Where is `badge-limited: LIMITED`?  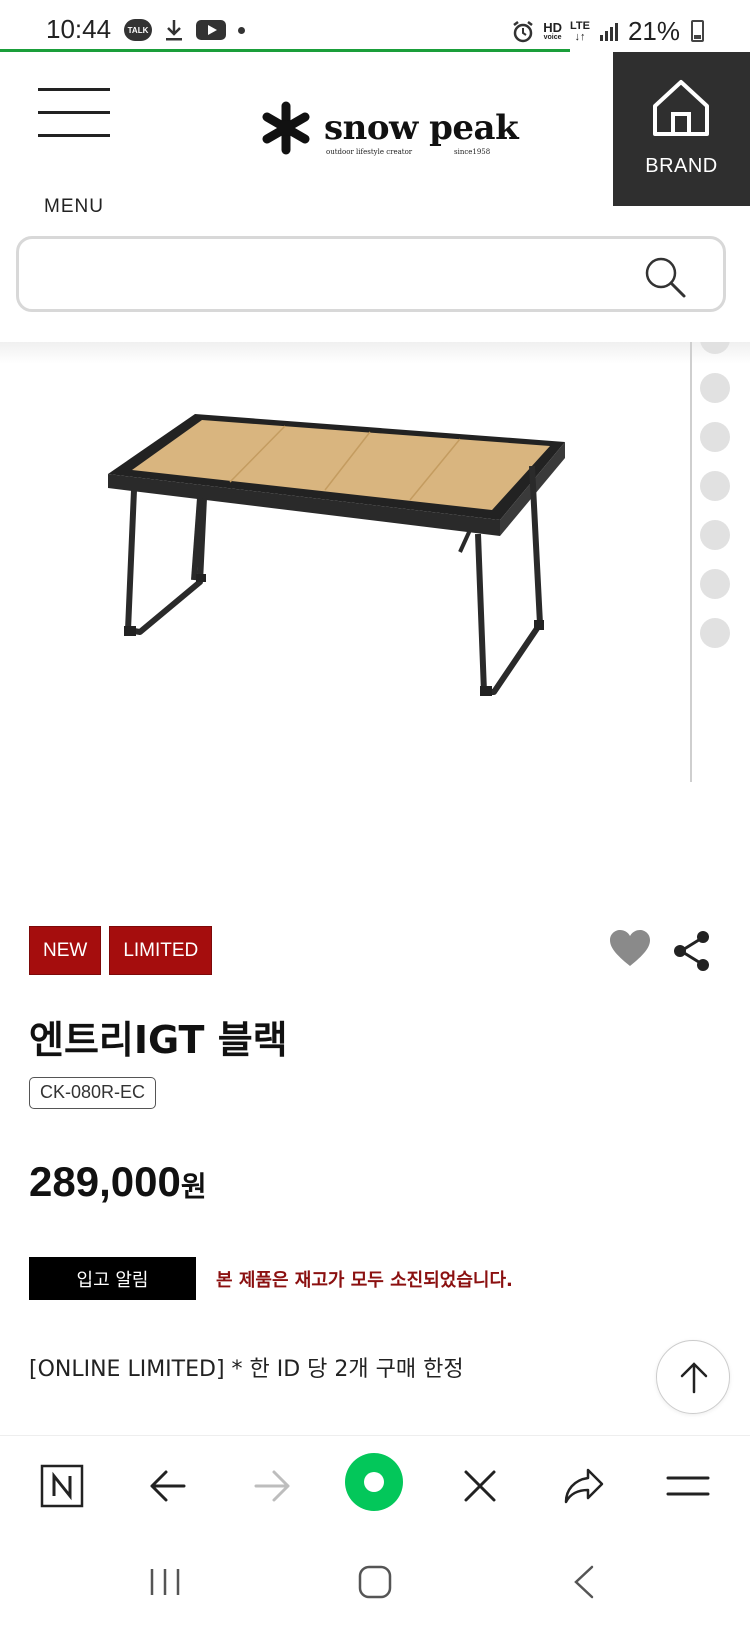 badge-limited: LIMITED is located at coordinates (161, 950).